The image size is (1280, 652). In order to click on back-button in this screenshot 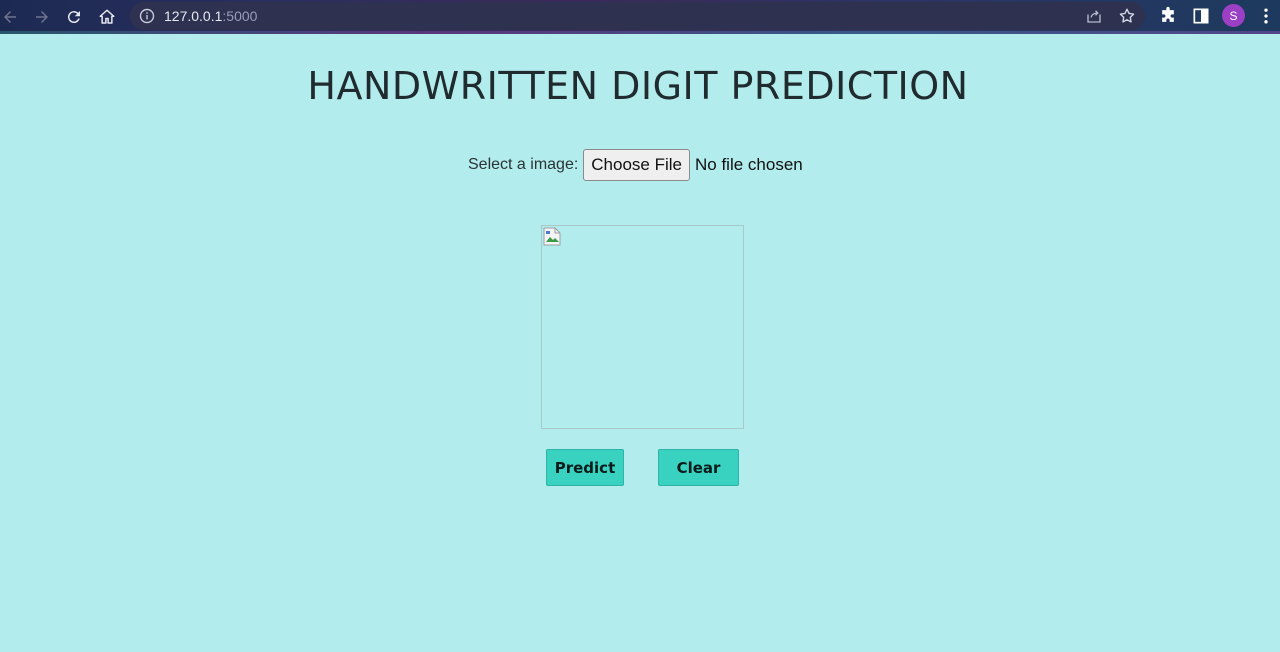, I will do `click(11, 17)`.